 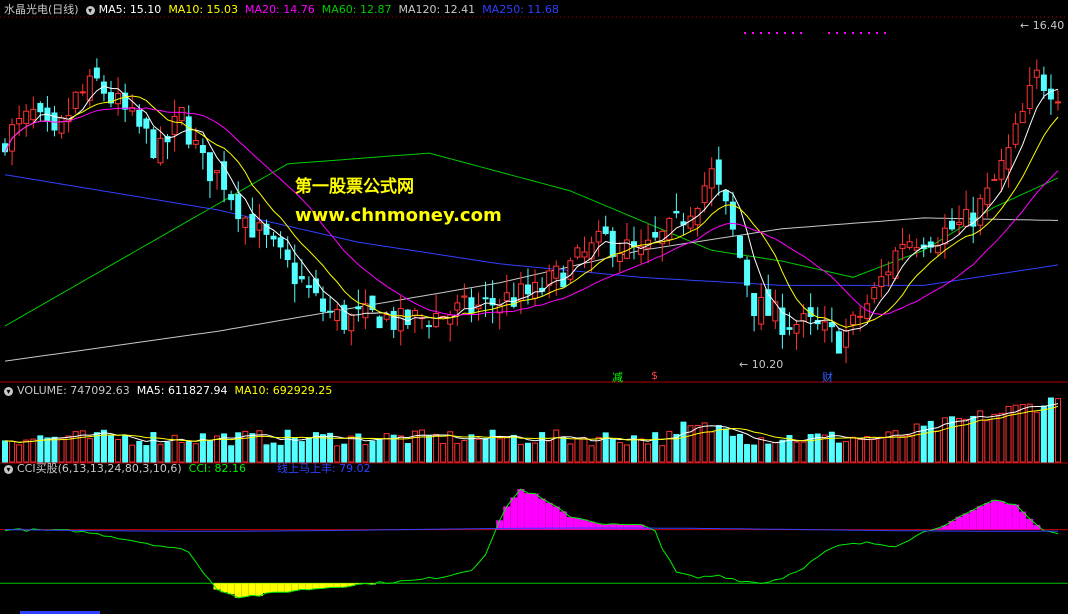 What do you see at coordinates (8, 391) in the screenshot?
I see `volume-settings-icon: ▾` at bounding box center [8, 391].